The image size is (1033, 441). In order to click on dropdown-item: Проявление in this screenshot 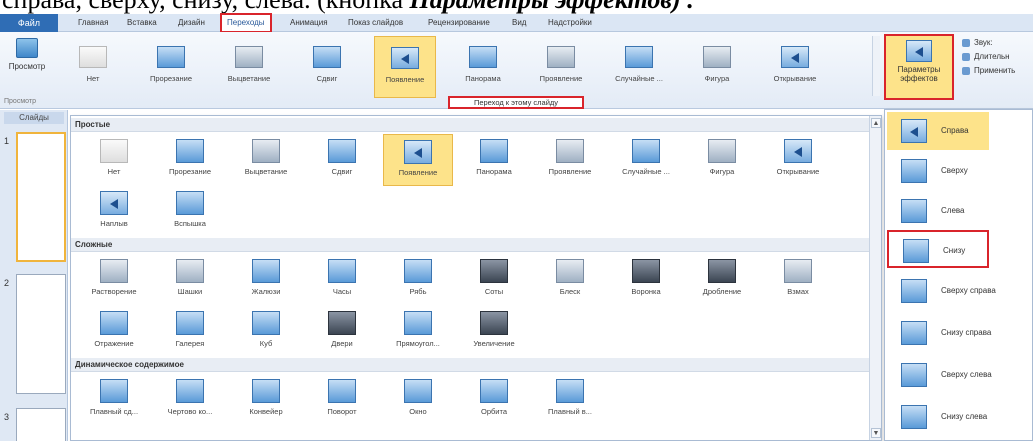, I will do `click(570, 160)`.